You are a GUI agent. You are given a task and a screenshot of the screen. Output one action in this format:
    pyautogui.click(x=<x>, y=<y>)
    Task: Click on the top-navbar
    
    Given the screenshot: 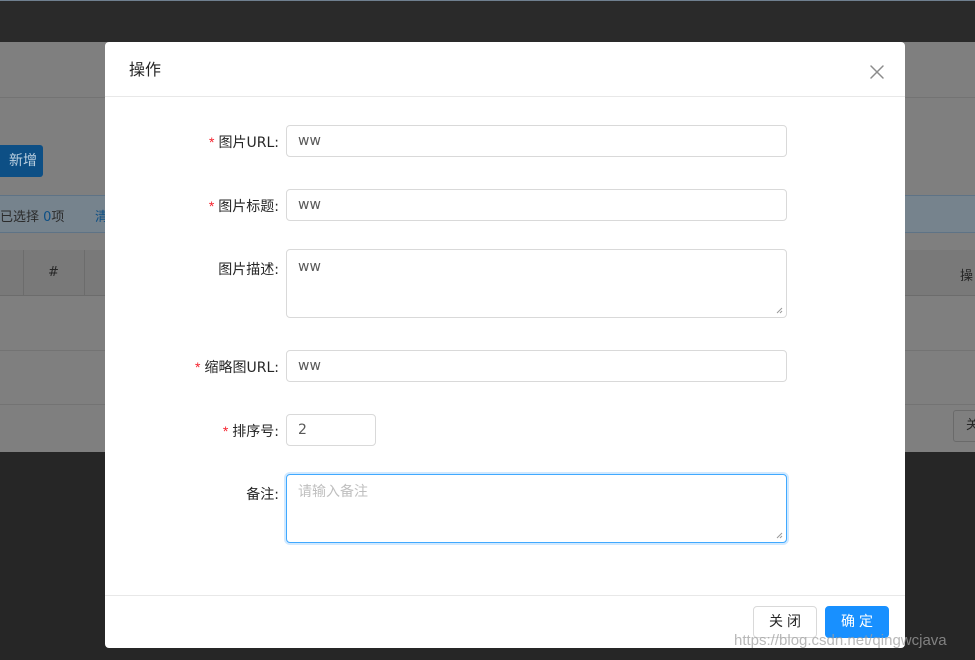 What is the action you would take?
    pyautogui.click(x=487, y=21)
    